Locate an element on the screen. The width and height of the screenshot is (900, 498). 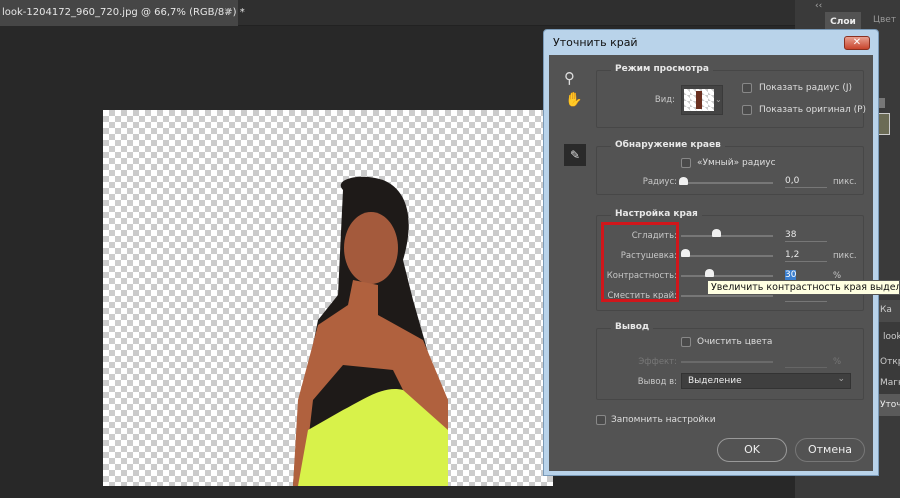
refine-radius-brush-icon: ✎ is located at coordinates (575, 155).